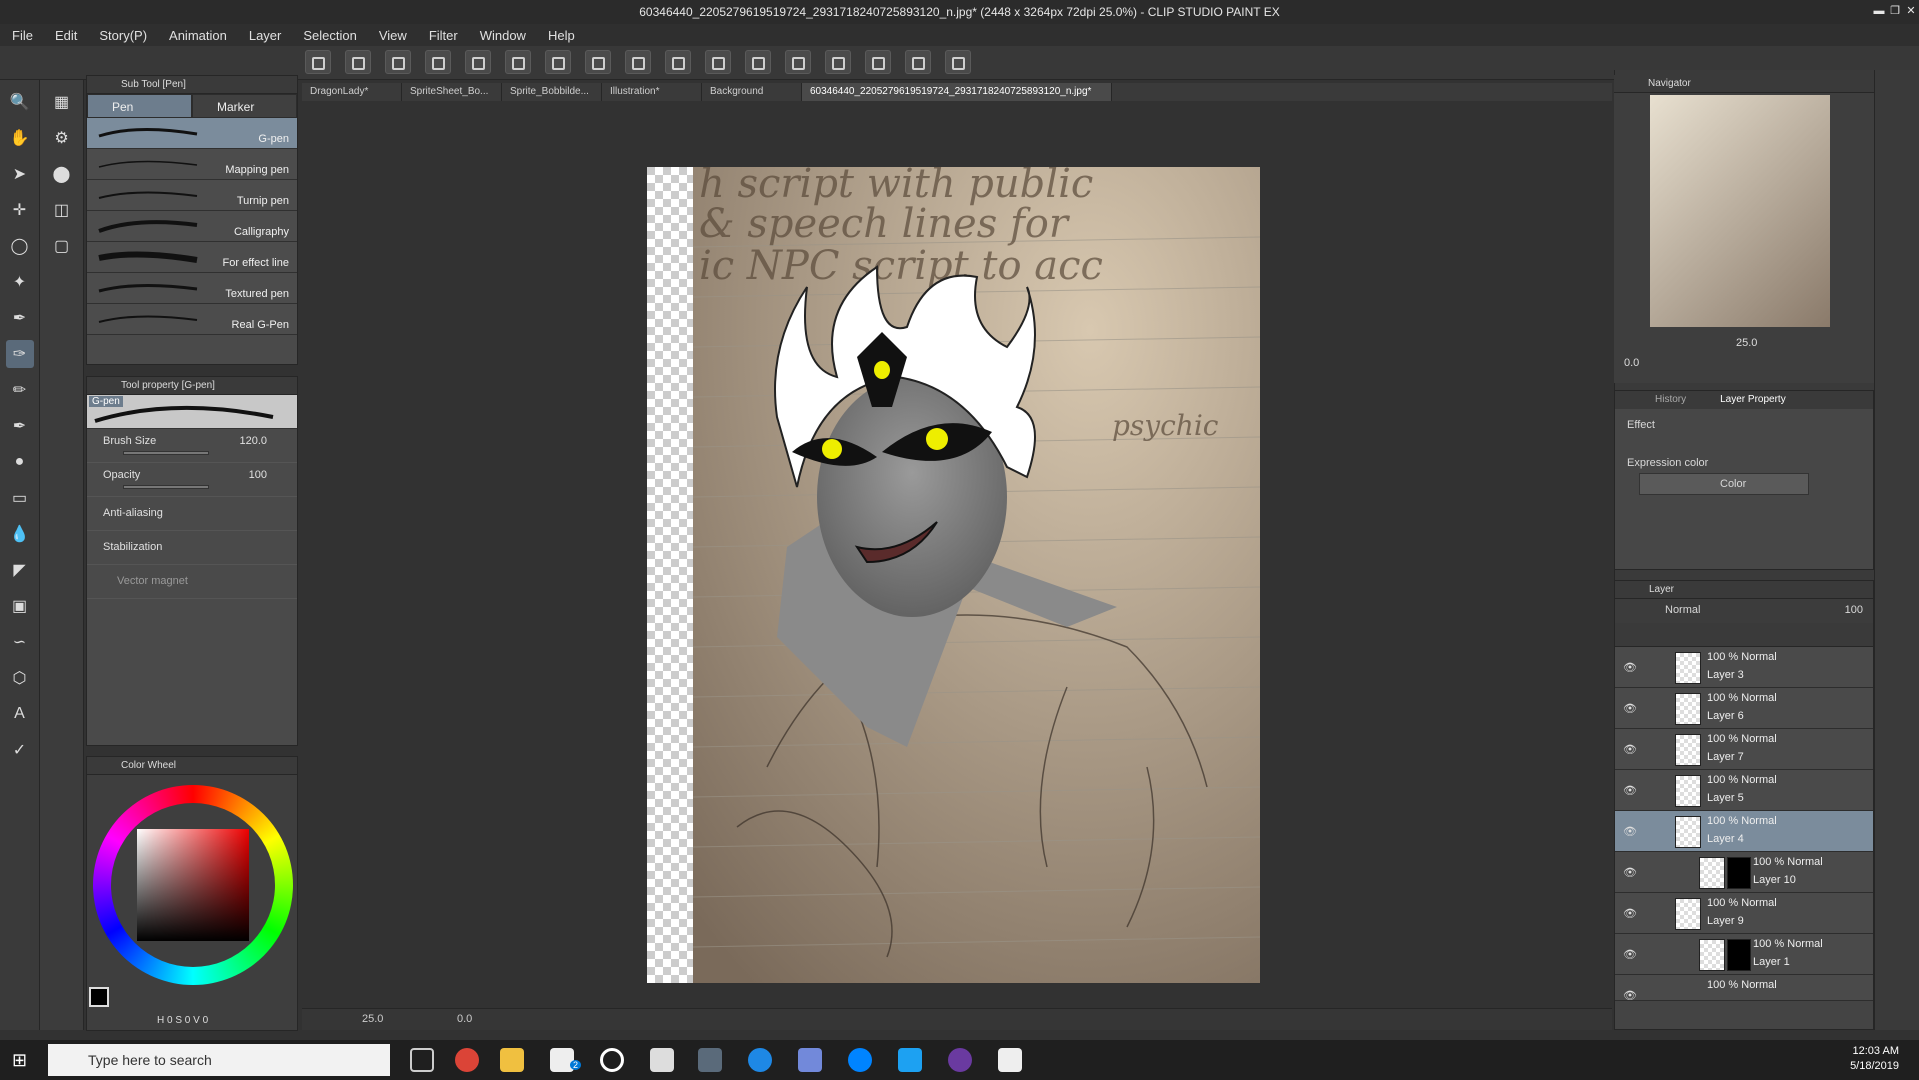 This screenshot has width=1919, height=1080. Describe the element at coordinates (838, 62) in the screenshot. I see `snap-ruler-icon` at that location.